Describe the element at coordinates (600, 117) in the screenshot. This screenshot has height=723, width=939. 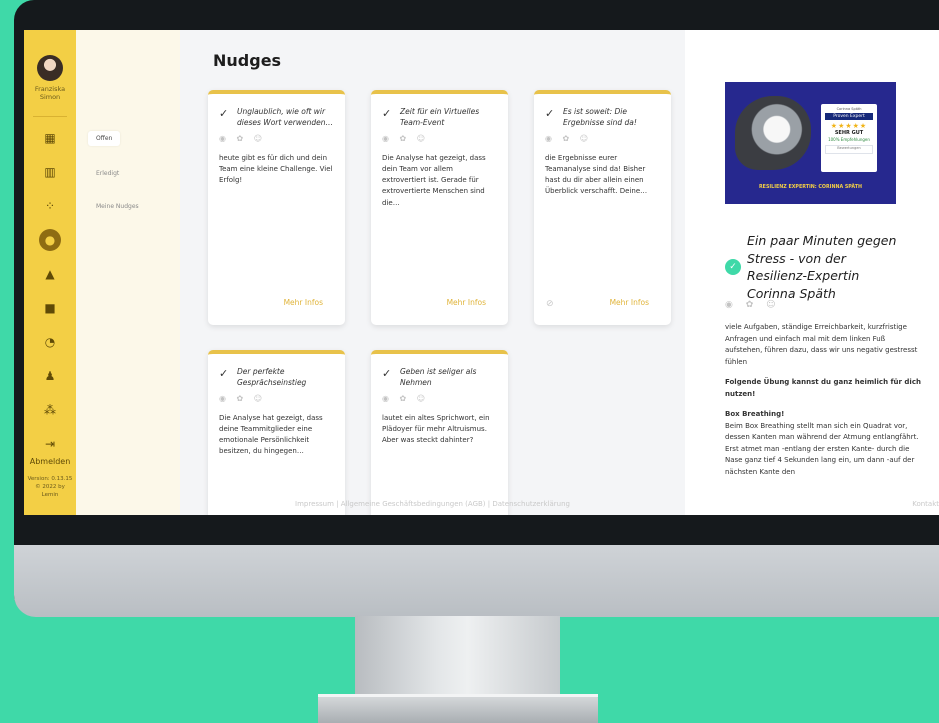
I see `card-title: Es ist soweit: Die Ergebnisse sind da!` at that location.